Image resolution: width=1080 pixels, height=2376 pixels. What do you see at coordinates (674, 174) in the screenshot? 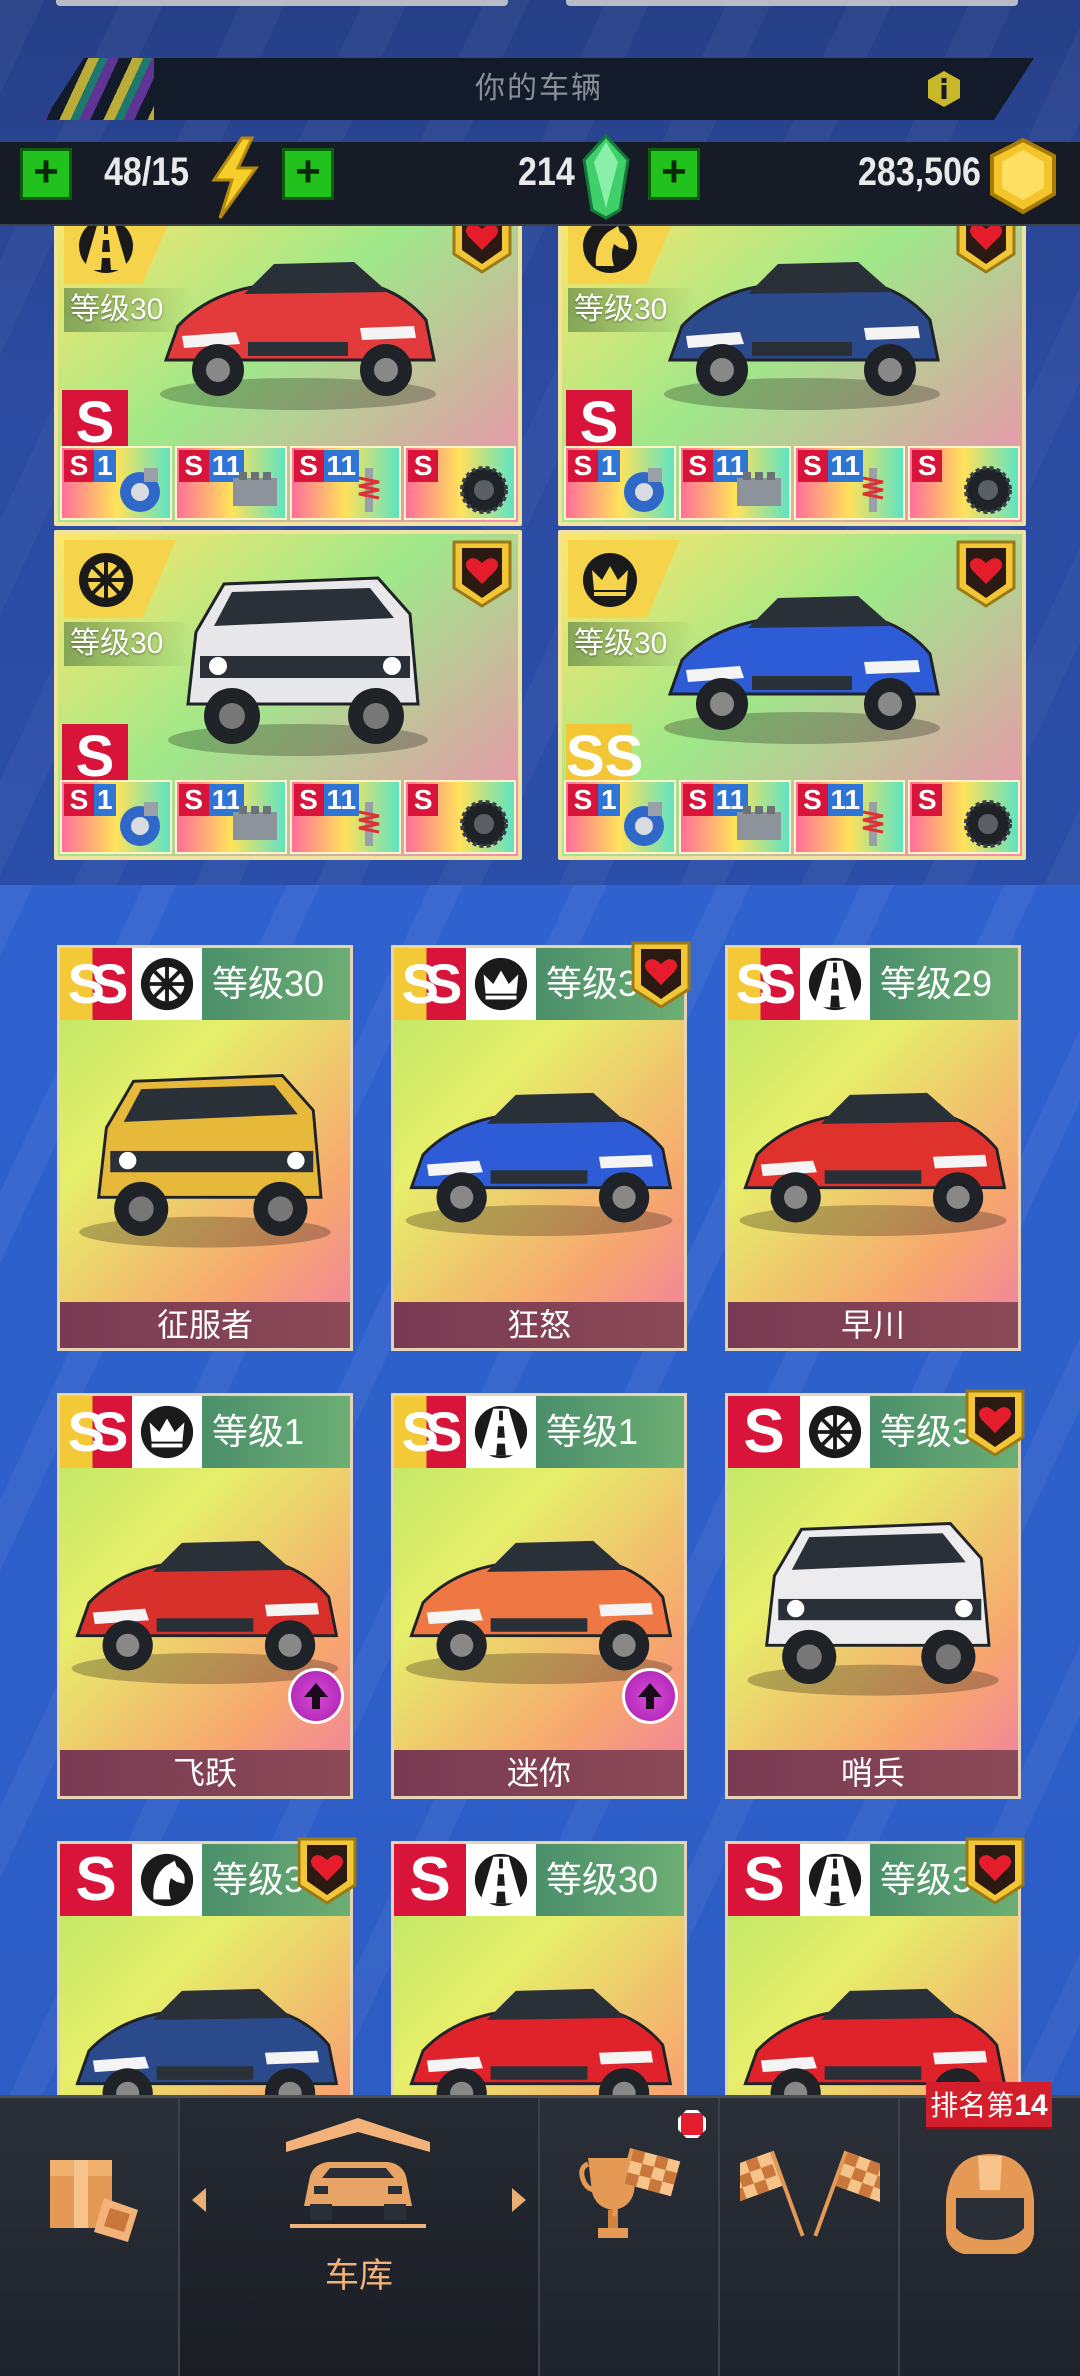
I see `add-coins-button: +` at bounding box center [674, 174].